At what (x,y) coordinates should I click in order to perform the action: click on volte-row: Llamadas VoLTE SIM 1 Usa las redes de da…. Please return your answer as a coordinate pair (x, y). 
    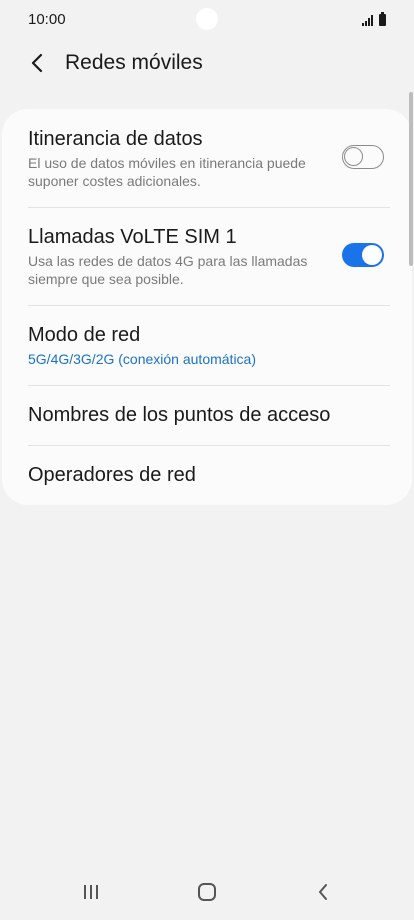
    Looking at the image, I should click on (207, 256).